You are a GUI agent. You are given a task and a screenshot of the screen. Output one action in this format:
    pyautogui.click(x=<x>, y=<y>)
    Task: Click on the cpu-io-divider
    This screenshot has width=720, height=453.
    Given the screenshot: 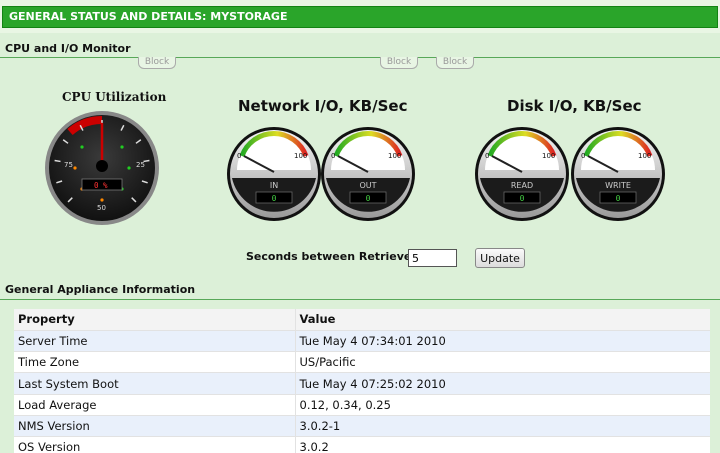 What is the action you would take?
    pyautogui.click(x=360, y=57)
    